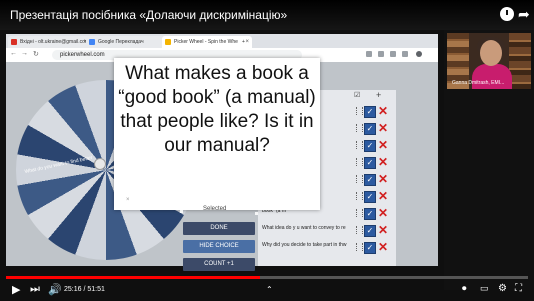 The height and width of the screenshot is (301, 534). What do you see at coordinates (24, 53) in the screenshot?
I see `forward-icon: →` at bounding box center [24, 53].